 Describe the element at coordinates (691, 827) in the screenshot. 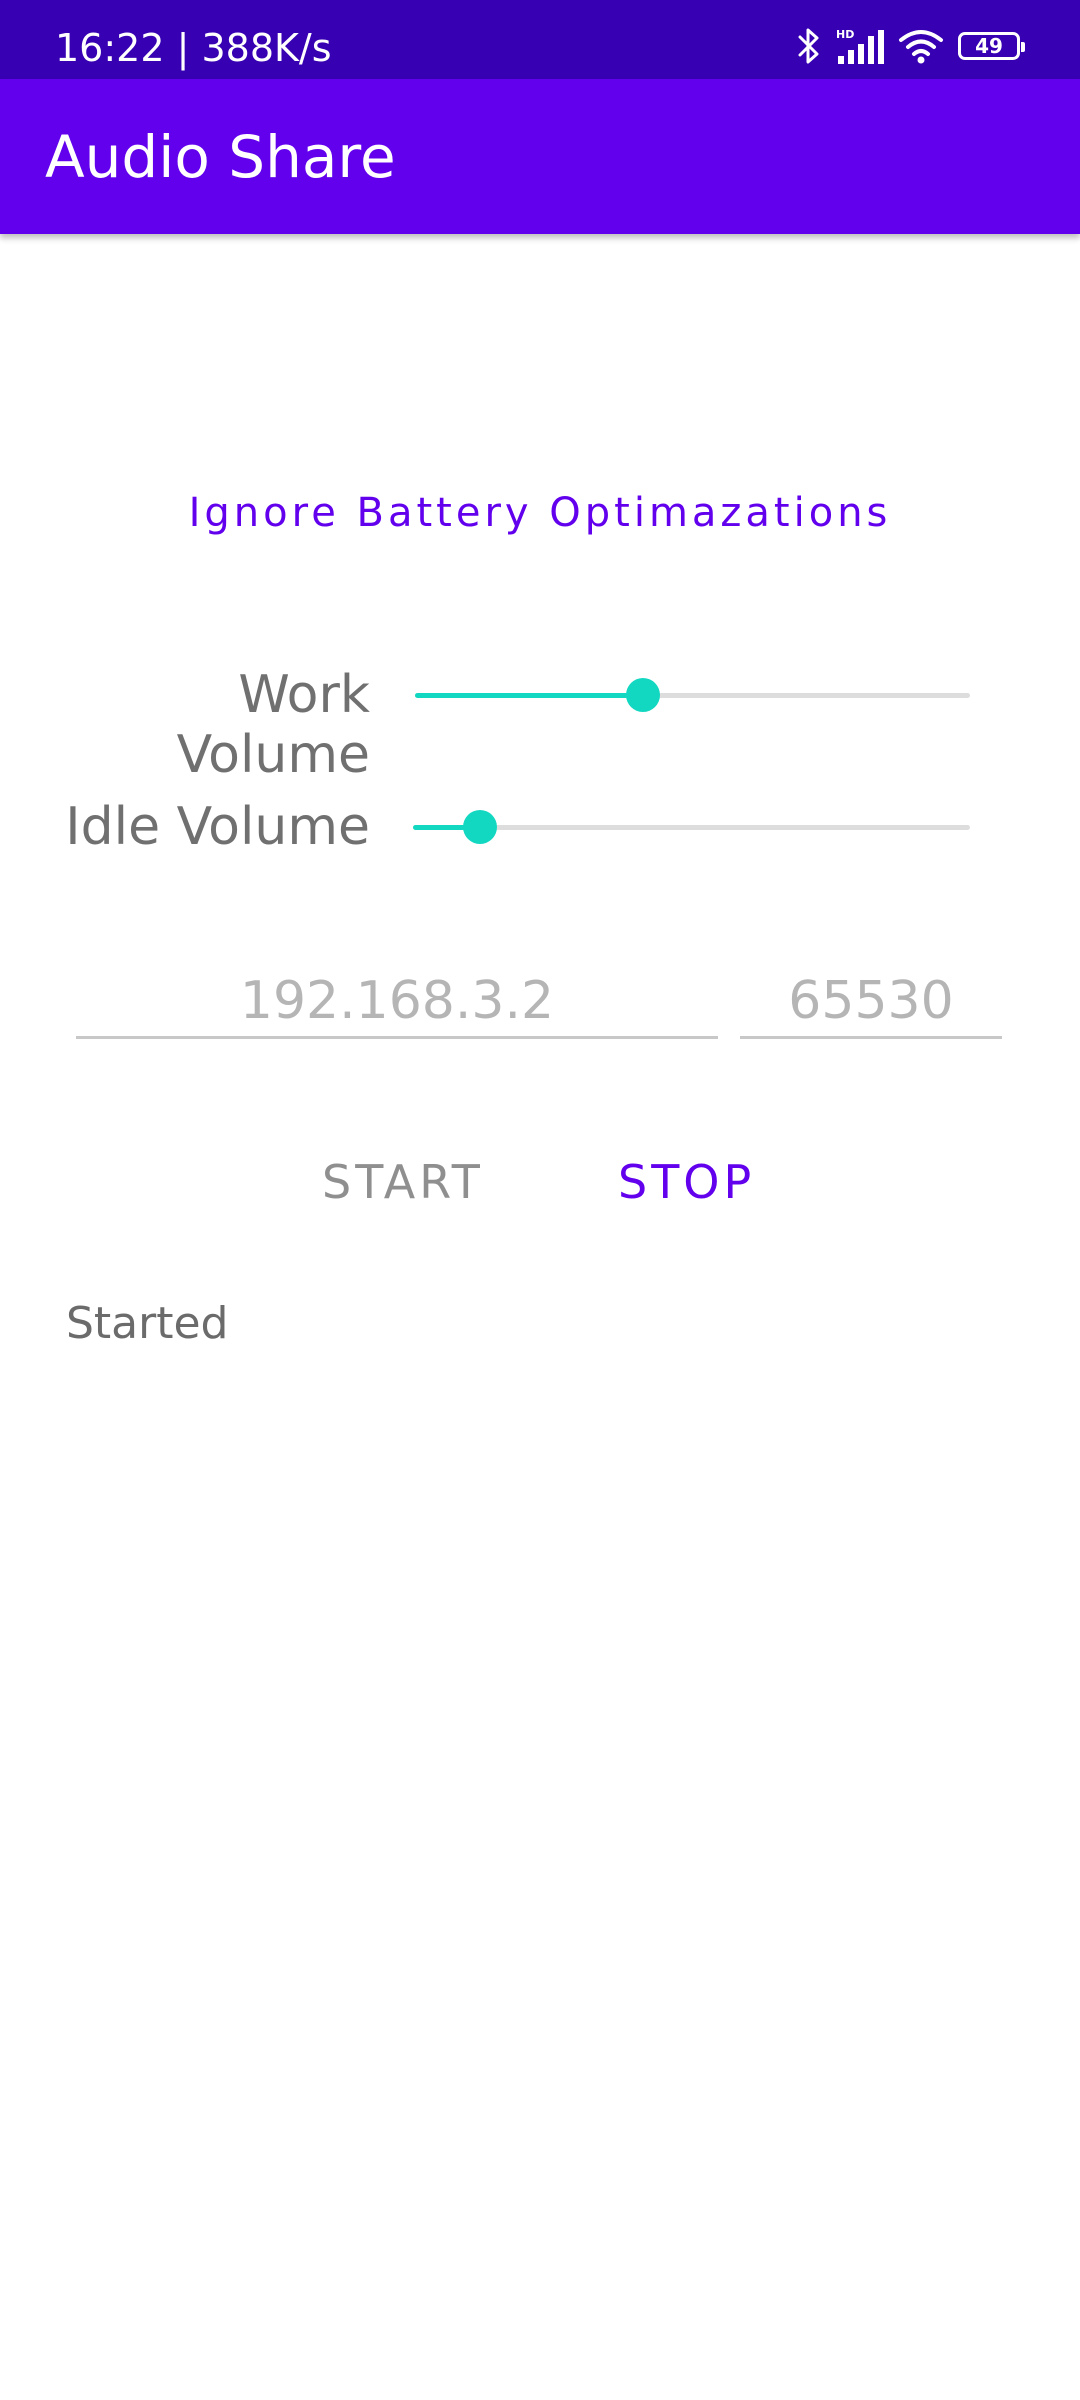

I see `idle-volume-slider` at that location.